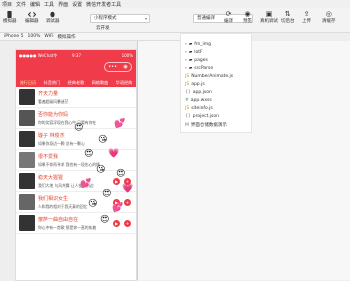 The image size is (350, 281). I want to click on song-subtitle: 你心中有一首歌 那是你一直的执着, so click(67, 227).